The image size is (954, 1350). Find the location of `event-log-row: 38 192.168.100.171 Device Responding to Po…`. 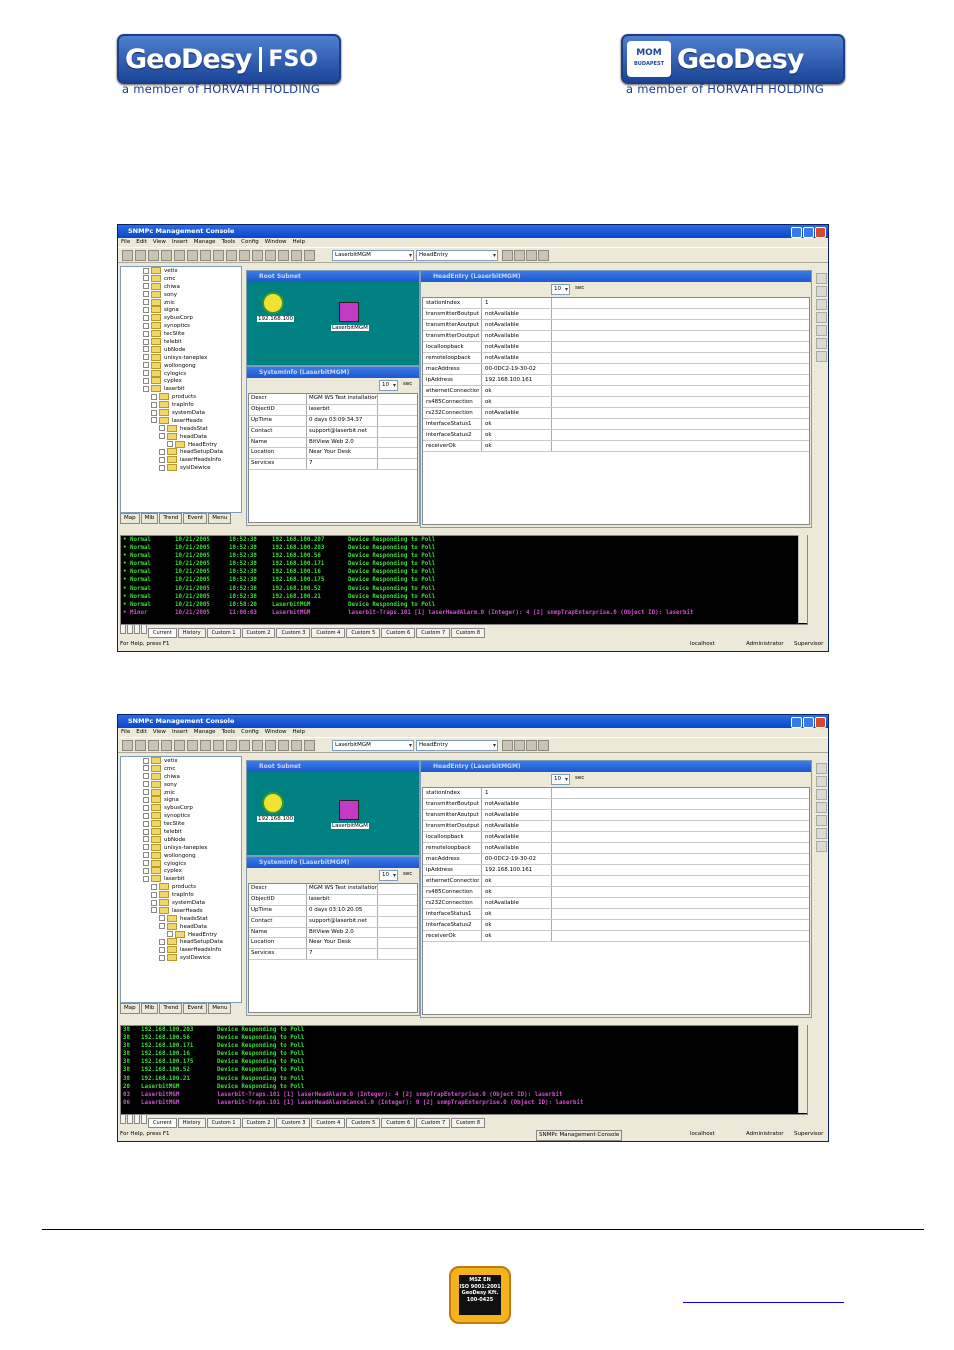

event-log-row: 38 192.168.100.171 Device Responding to Po… is located at coordinates (464, 1046).